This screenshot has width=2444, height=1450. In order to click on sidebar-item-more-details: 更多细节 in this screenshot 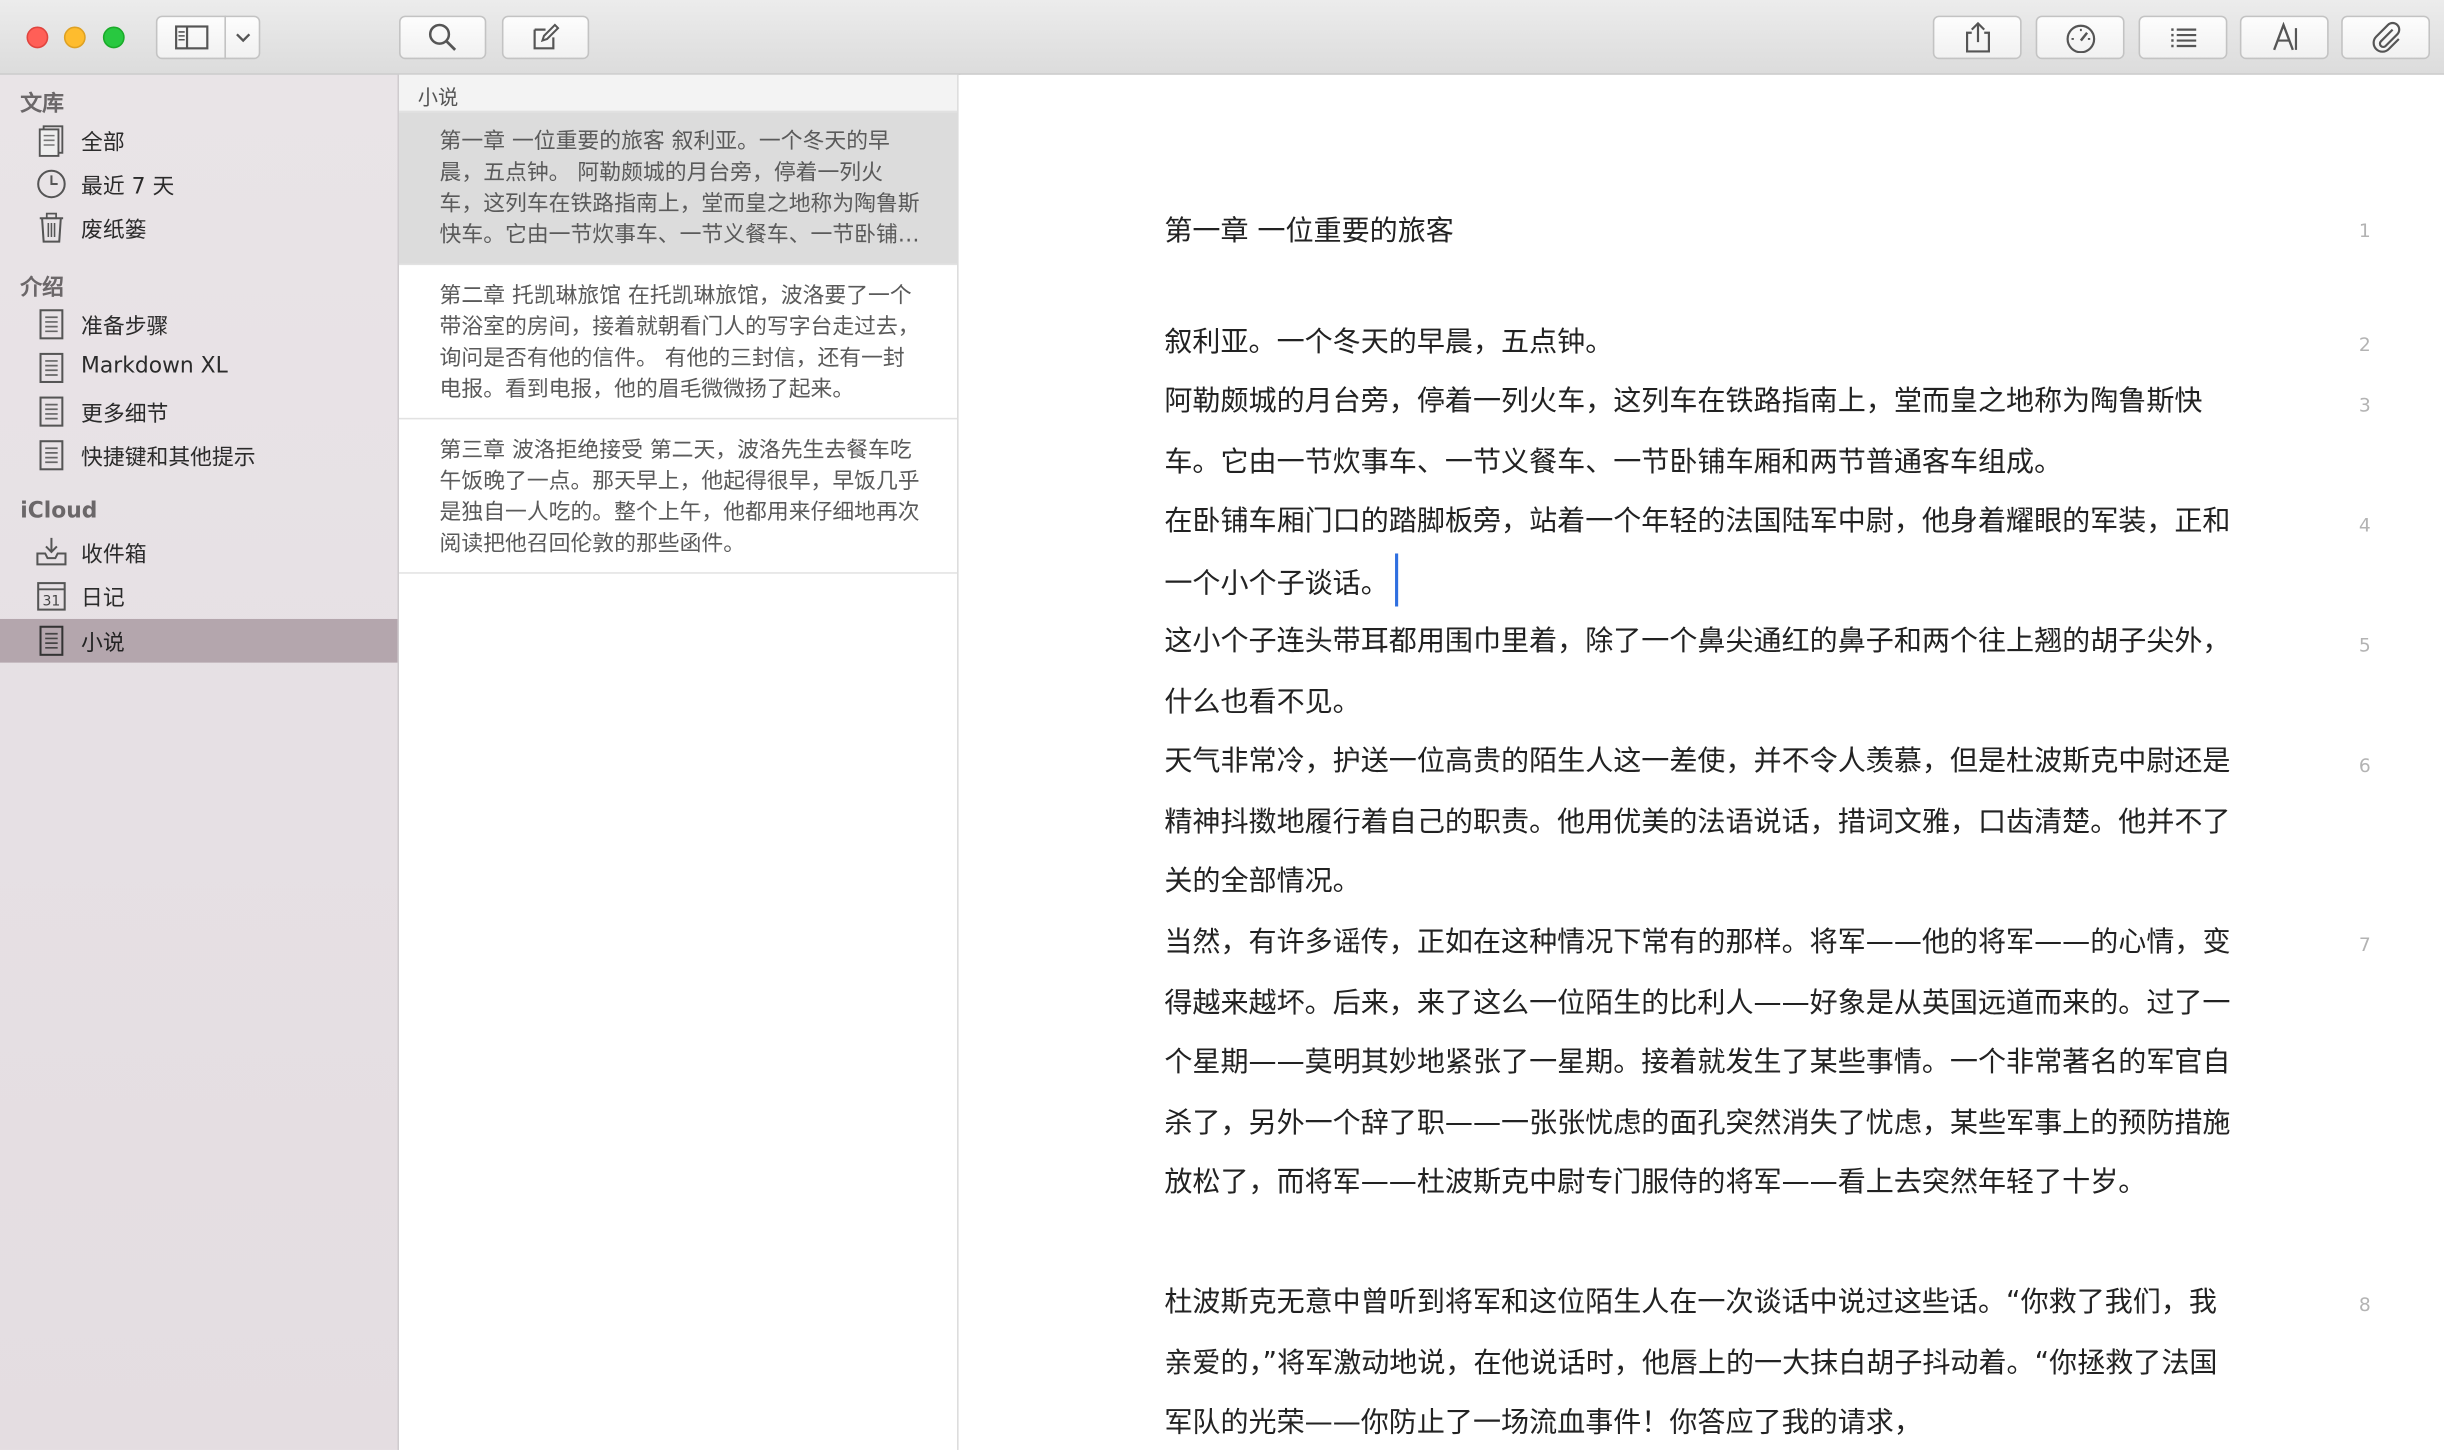, I will do `click(198, 412)`.